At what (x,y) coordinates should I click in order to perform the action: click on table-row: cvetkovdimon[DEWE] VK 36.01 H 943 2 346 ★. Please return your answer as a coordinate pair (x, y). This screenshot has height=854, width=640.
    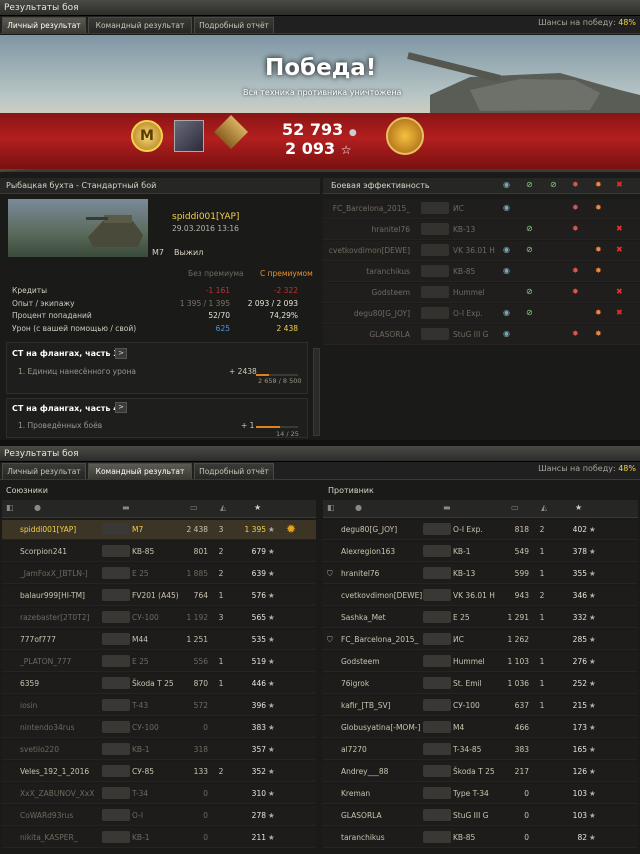
    Looking at the image, I should click on (480, 596).